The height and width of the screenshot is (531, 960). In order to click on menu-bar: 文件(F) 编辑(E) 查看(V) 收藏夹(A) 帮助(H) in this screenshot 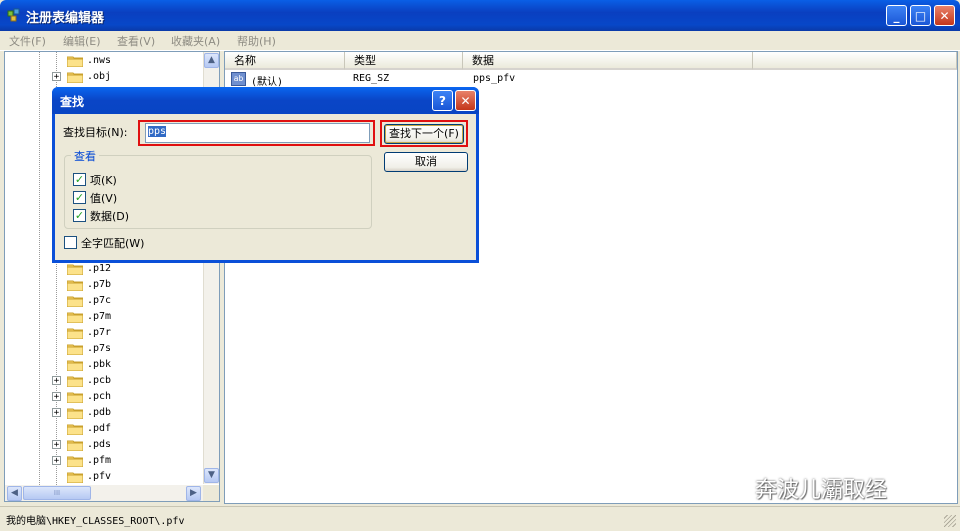, I will do `click(480, 41)`.